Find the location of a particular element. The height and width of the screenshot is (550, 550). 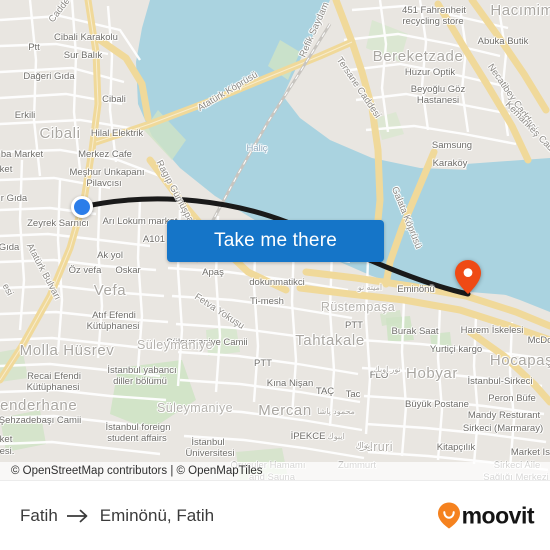

origin-dot-icon is located at coordinates (82, 207).